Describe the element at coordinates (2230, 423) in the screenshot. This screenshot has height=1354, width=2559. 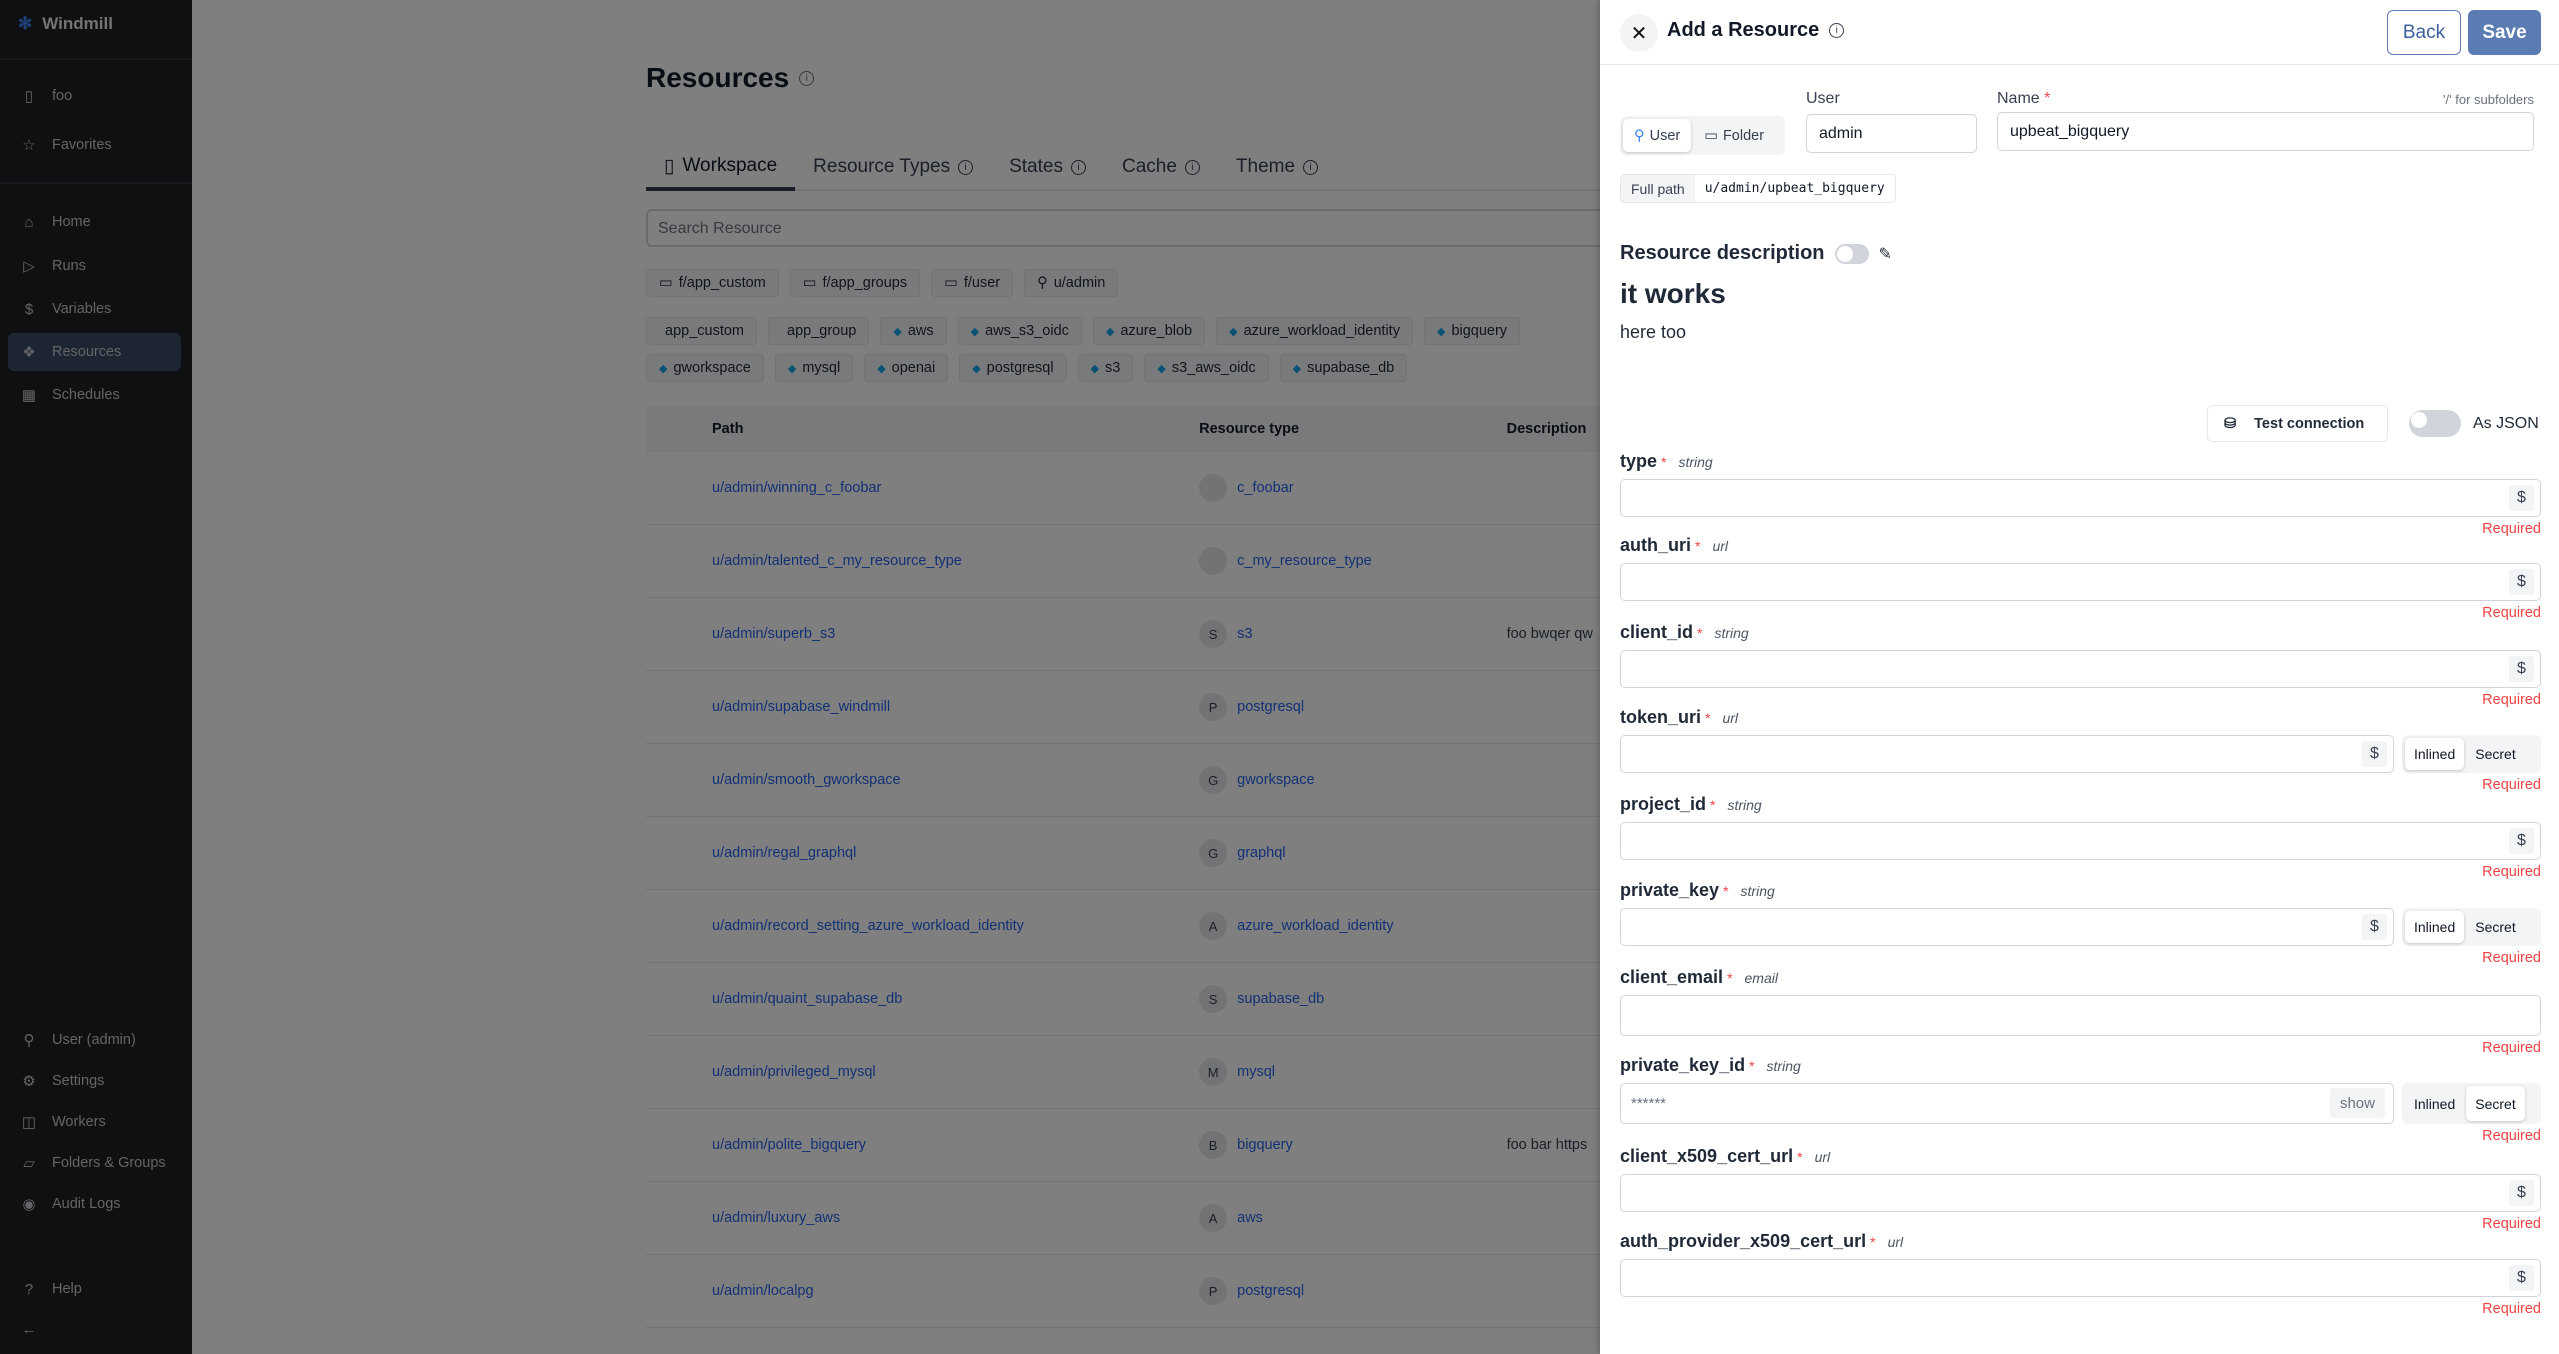
I see `database-icon: ⛁` at that location.